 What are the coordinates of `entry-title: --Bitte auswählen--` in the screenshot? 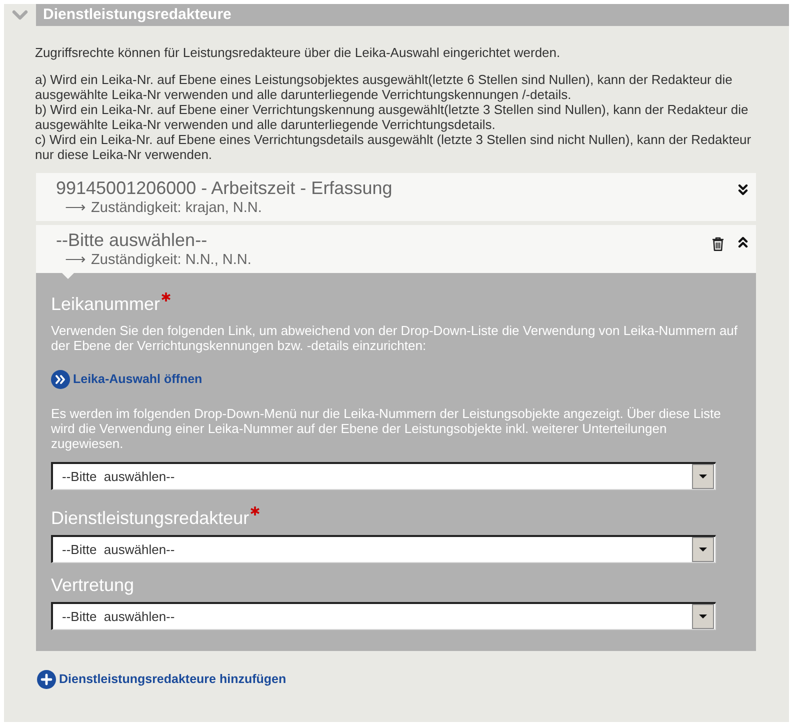 It's located at (132, 240).